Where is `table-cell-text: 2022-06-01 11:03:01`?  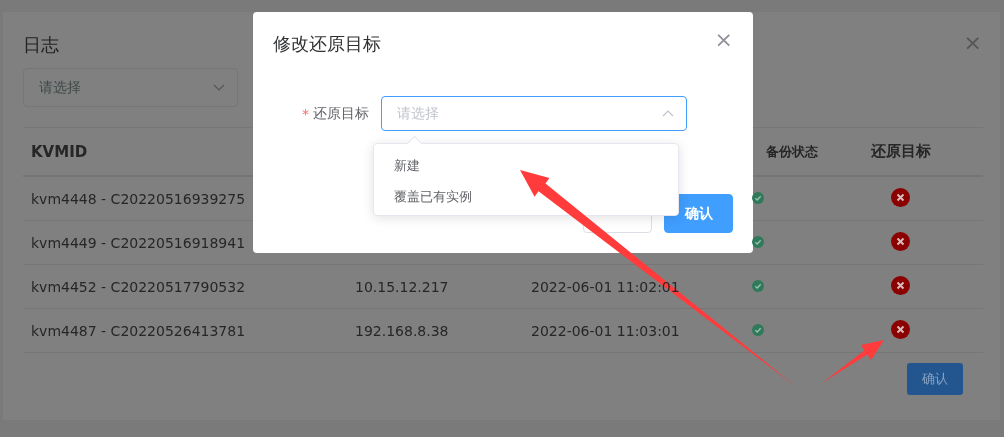
table-cell-text: 2022-06-01 11:03:01 is located at coordinates (605, 330).